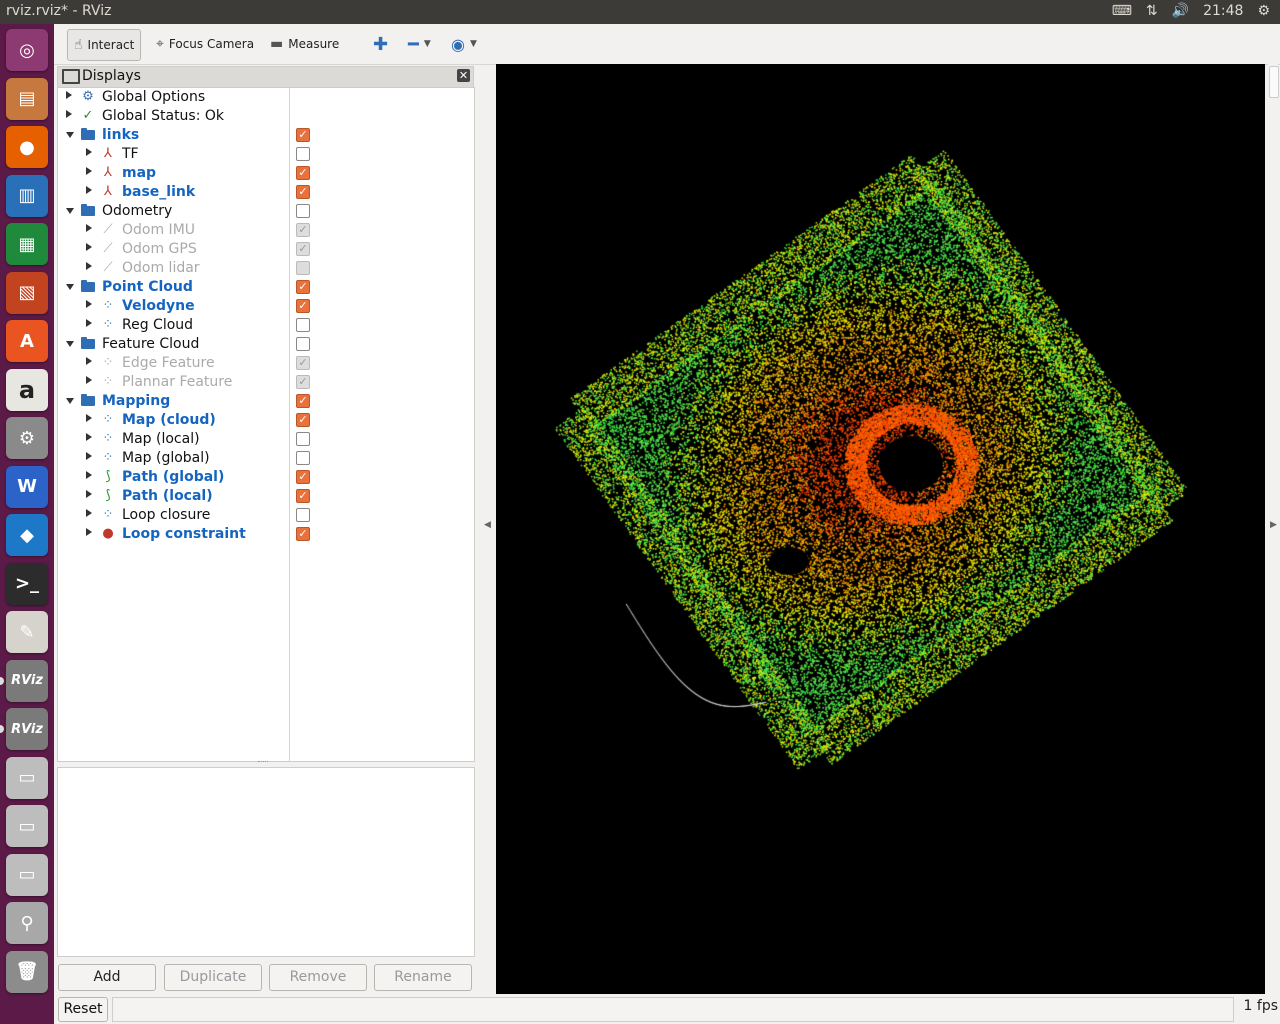 The width and height of the screenshot is (1280, 1024). What do you see at coordinates (265, 268) in the screenshot?
I see `display-row: ⟋ Odom lidar` at bounding box center [265, 268].